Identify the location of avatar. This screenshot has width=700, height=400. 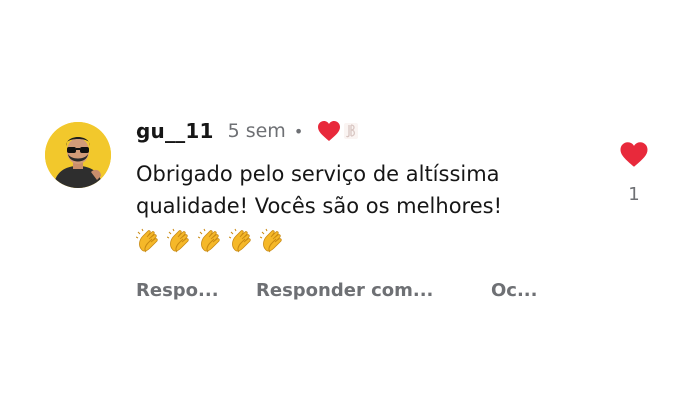
(78, 155).